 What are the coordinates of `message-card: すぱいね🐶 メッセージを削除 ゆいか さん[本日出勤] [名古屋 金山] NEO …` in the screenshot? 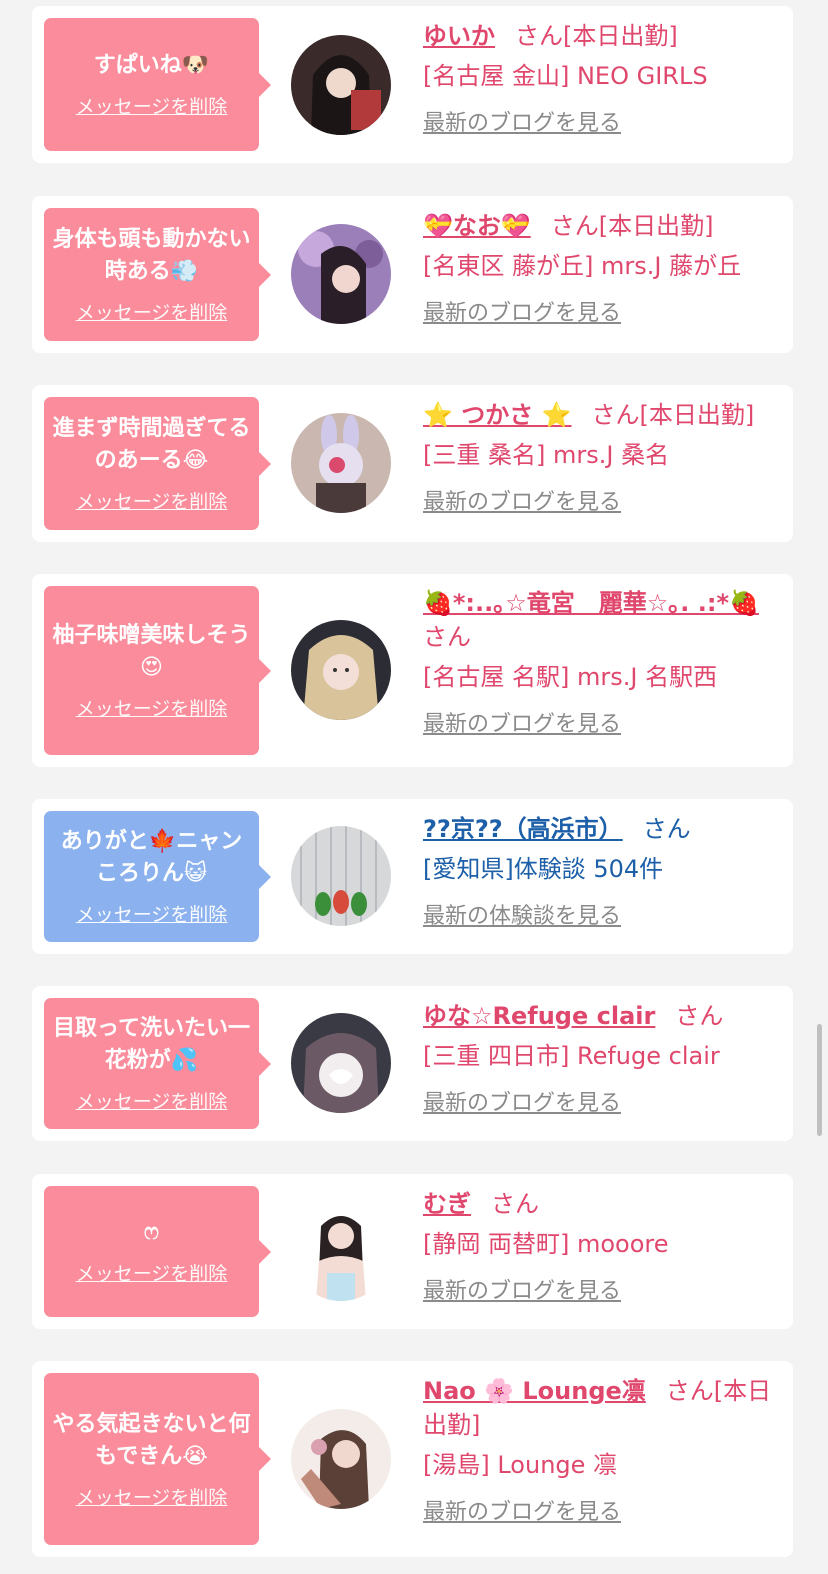 It's located at (412, 84).